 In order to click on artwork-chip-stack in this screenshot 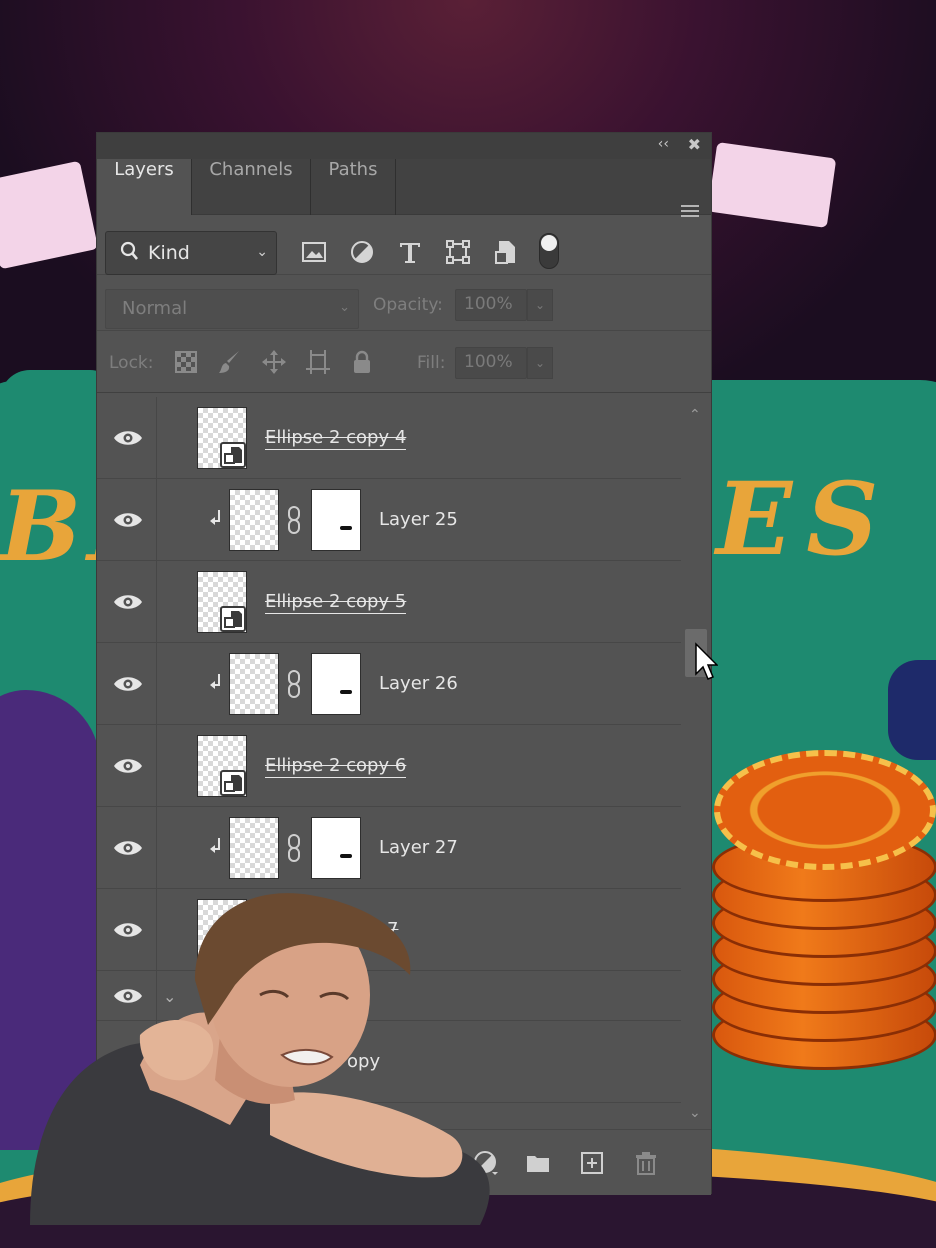, I will do `click(824, 915)`.